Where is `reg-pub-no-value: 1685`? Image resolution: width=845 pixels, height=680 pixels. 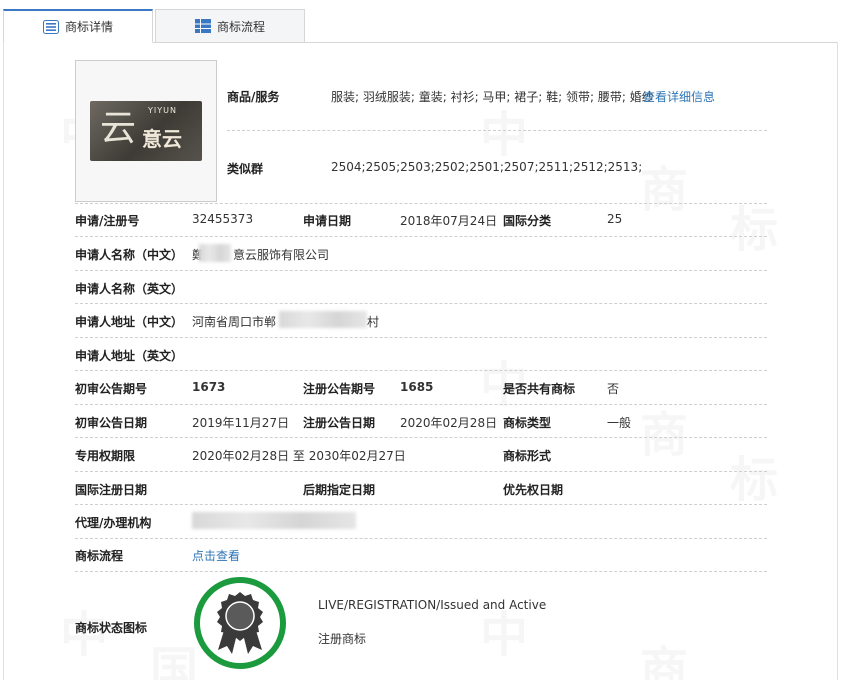
reg-pub-no-value: 1685 is located at coordinates (417, 387).